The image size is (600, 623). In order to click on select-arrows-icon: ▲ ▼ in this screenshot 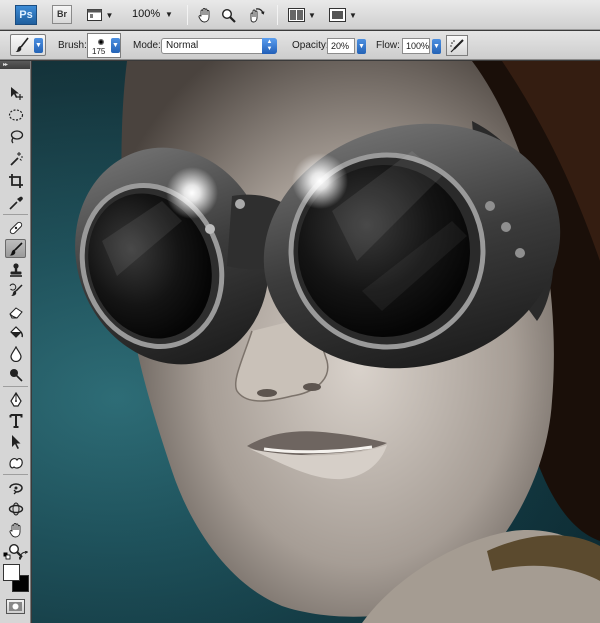, I will do `click(269, 46)`.